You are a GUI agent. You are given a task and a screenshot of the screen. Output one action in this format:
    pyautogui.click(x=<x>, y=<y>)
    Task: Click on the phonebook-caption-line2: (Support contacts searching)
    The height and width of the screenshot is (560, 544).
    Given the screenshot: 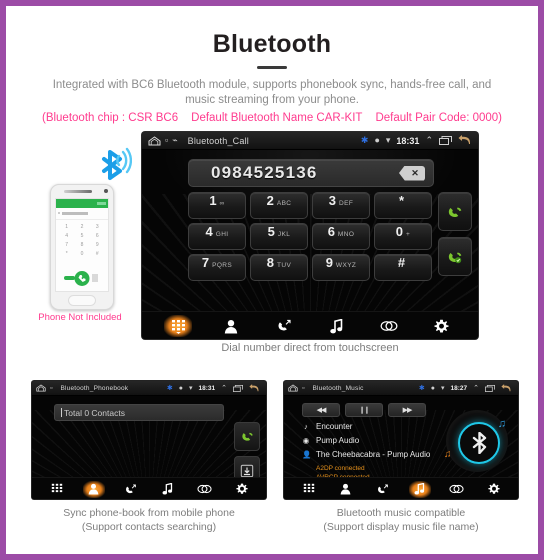 What is the action you would take?
    pyautogui.click(x=149, y=527)
    